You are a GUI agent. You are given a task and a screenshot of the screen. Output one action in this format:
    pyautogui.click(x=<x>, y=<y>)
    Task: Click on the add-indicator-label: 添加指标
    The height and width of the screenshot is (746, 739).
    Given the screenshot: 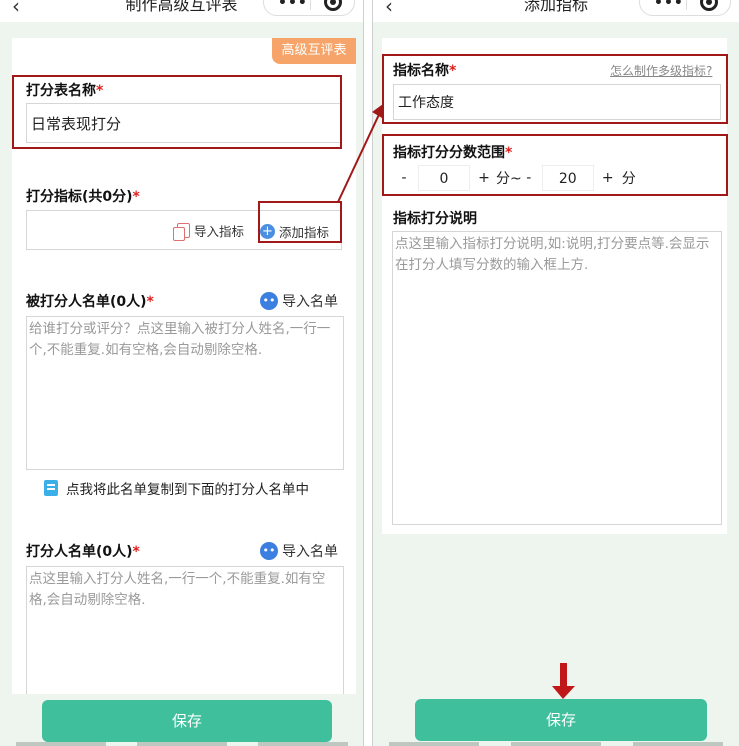 What is the action you would take?
    pyautogui.click(x=304, y=232)
    